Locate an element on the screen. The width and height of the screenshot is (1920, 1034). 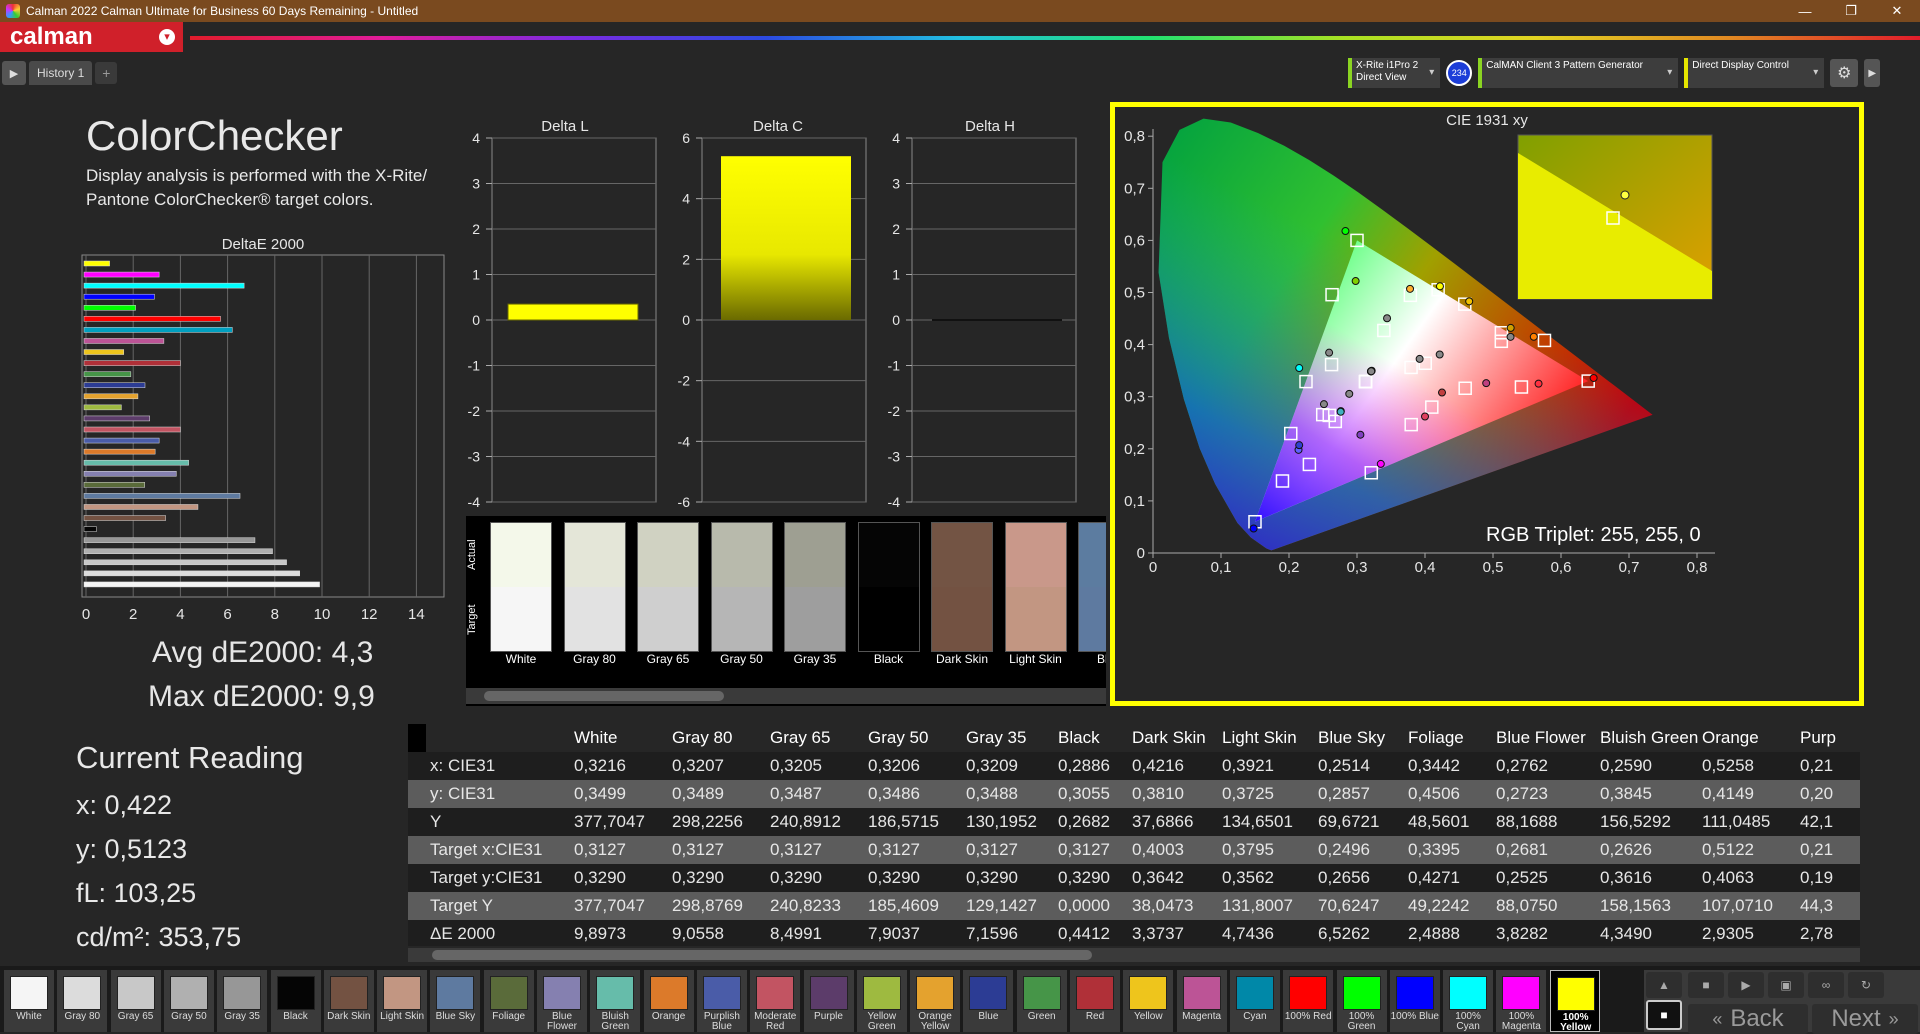
next-button: Next » is located at coordinates (1865, 1019).